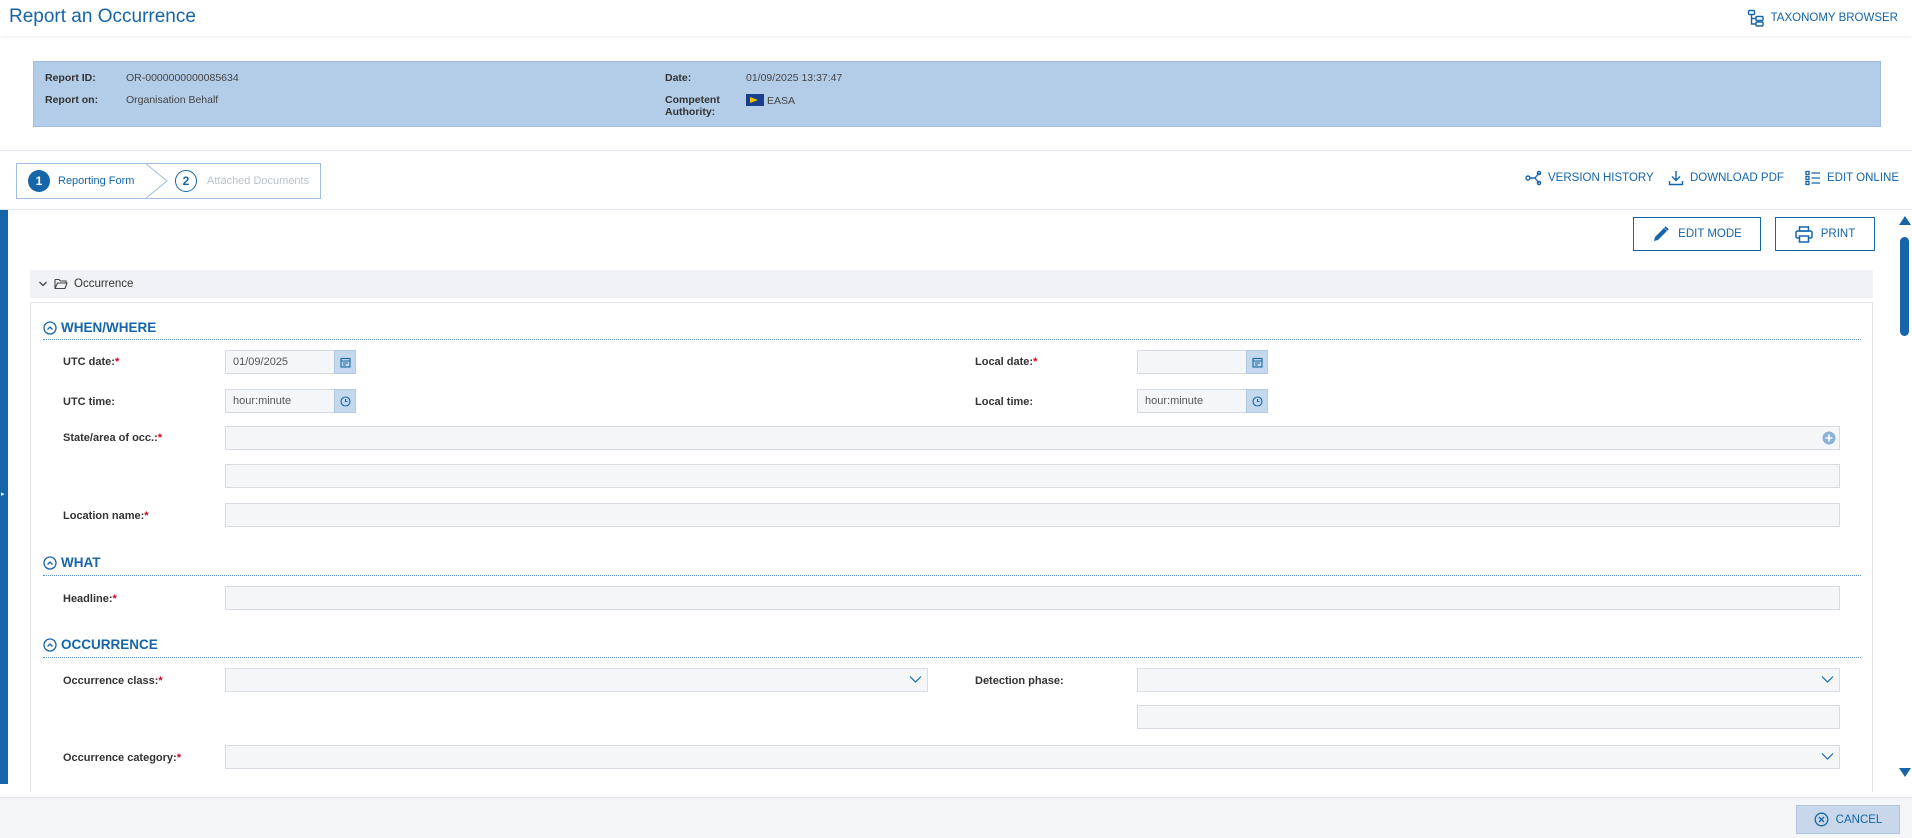 The image size is (1912, 838). Describe the element at coordinates (1192, 362) in the screenshot. I see `local-date-input` at that location.